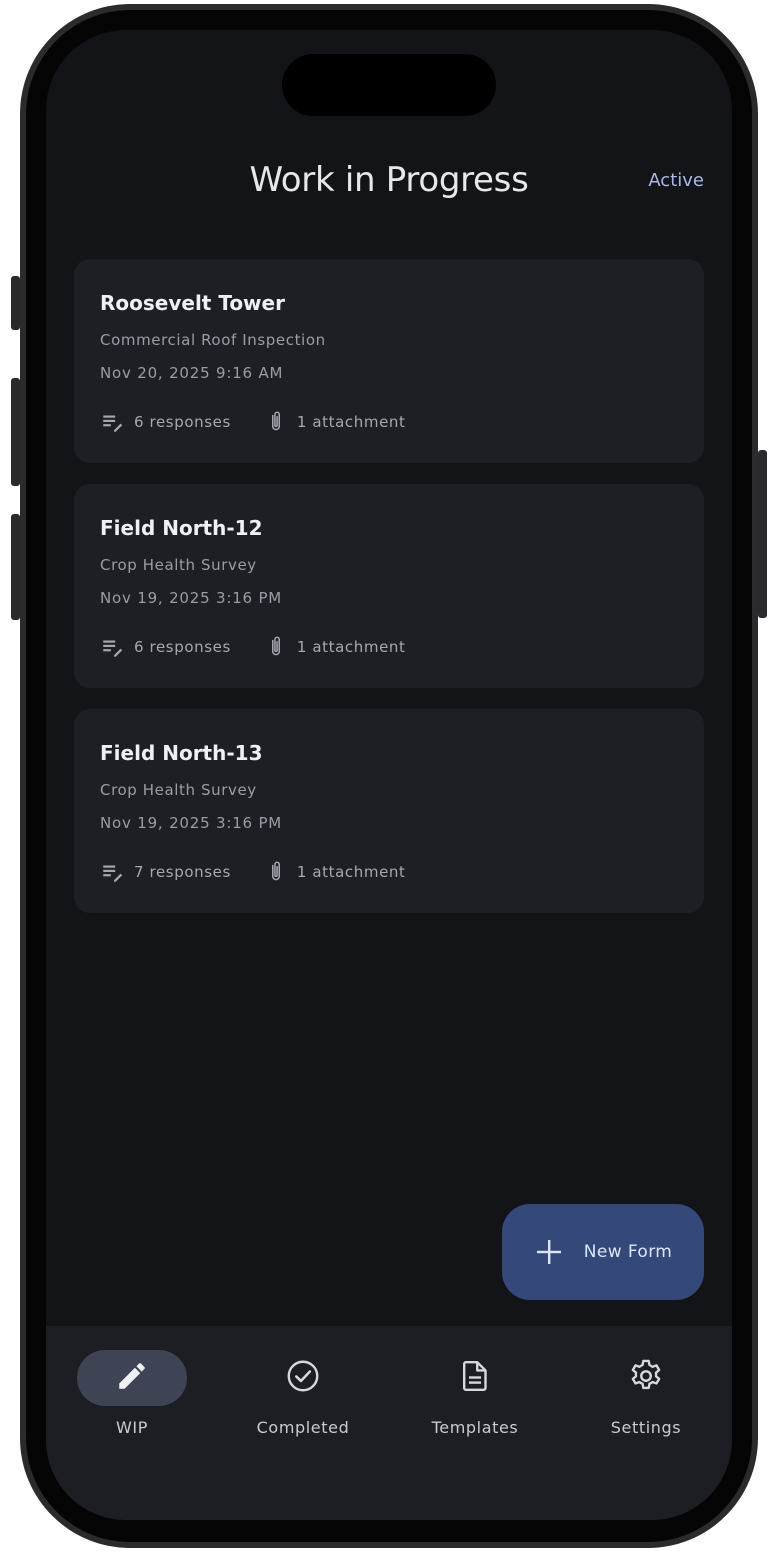 This screenshot has height=1552, width=778. Describe the element at coordinates (15, 567) in the screenshot. I see `volume-down-button` at that location.